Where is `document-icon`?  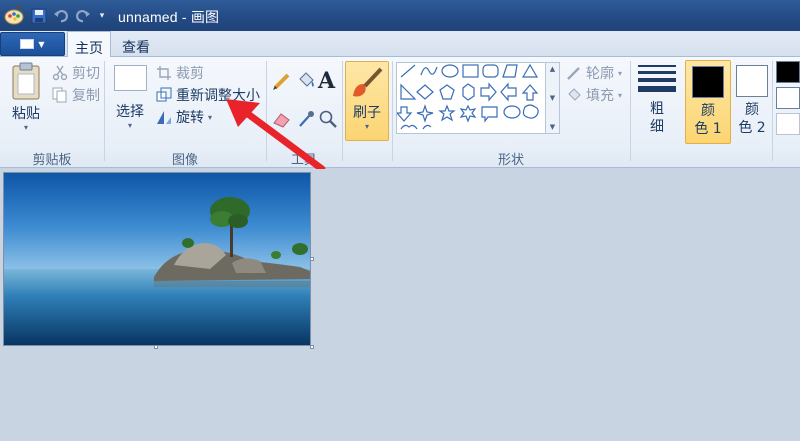 document-icon is located at coordinates (27, 44).